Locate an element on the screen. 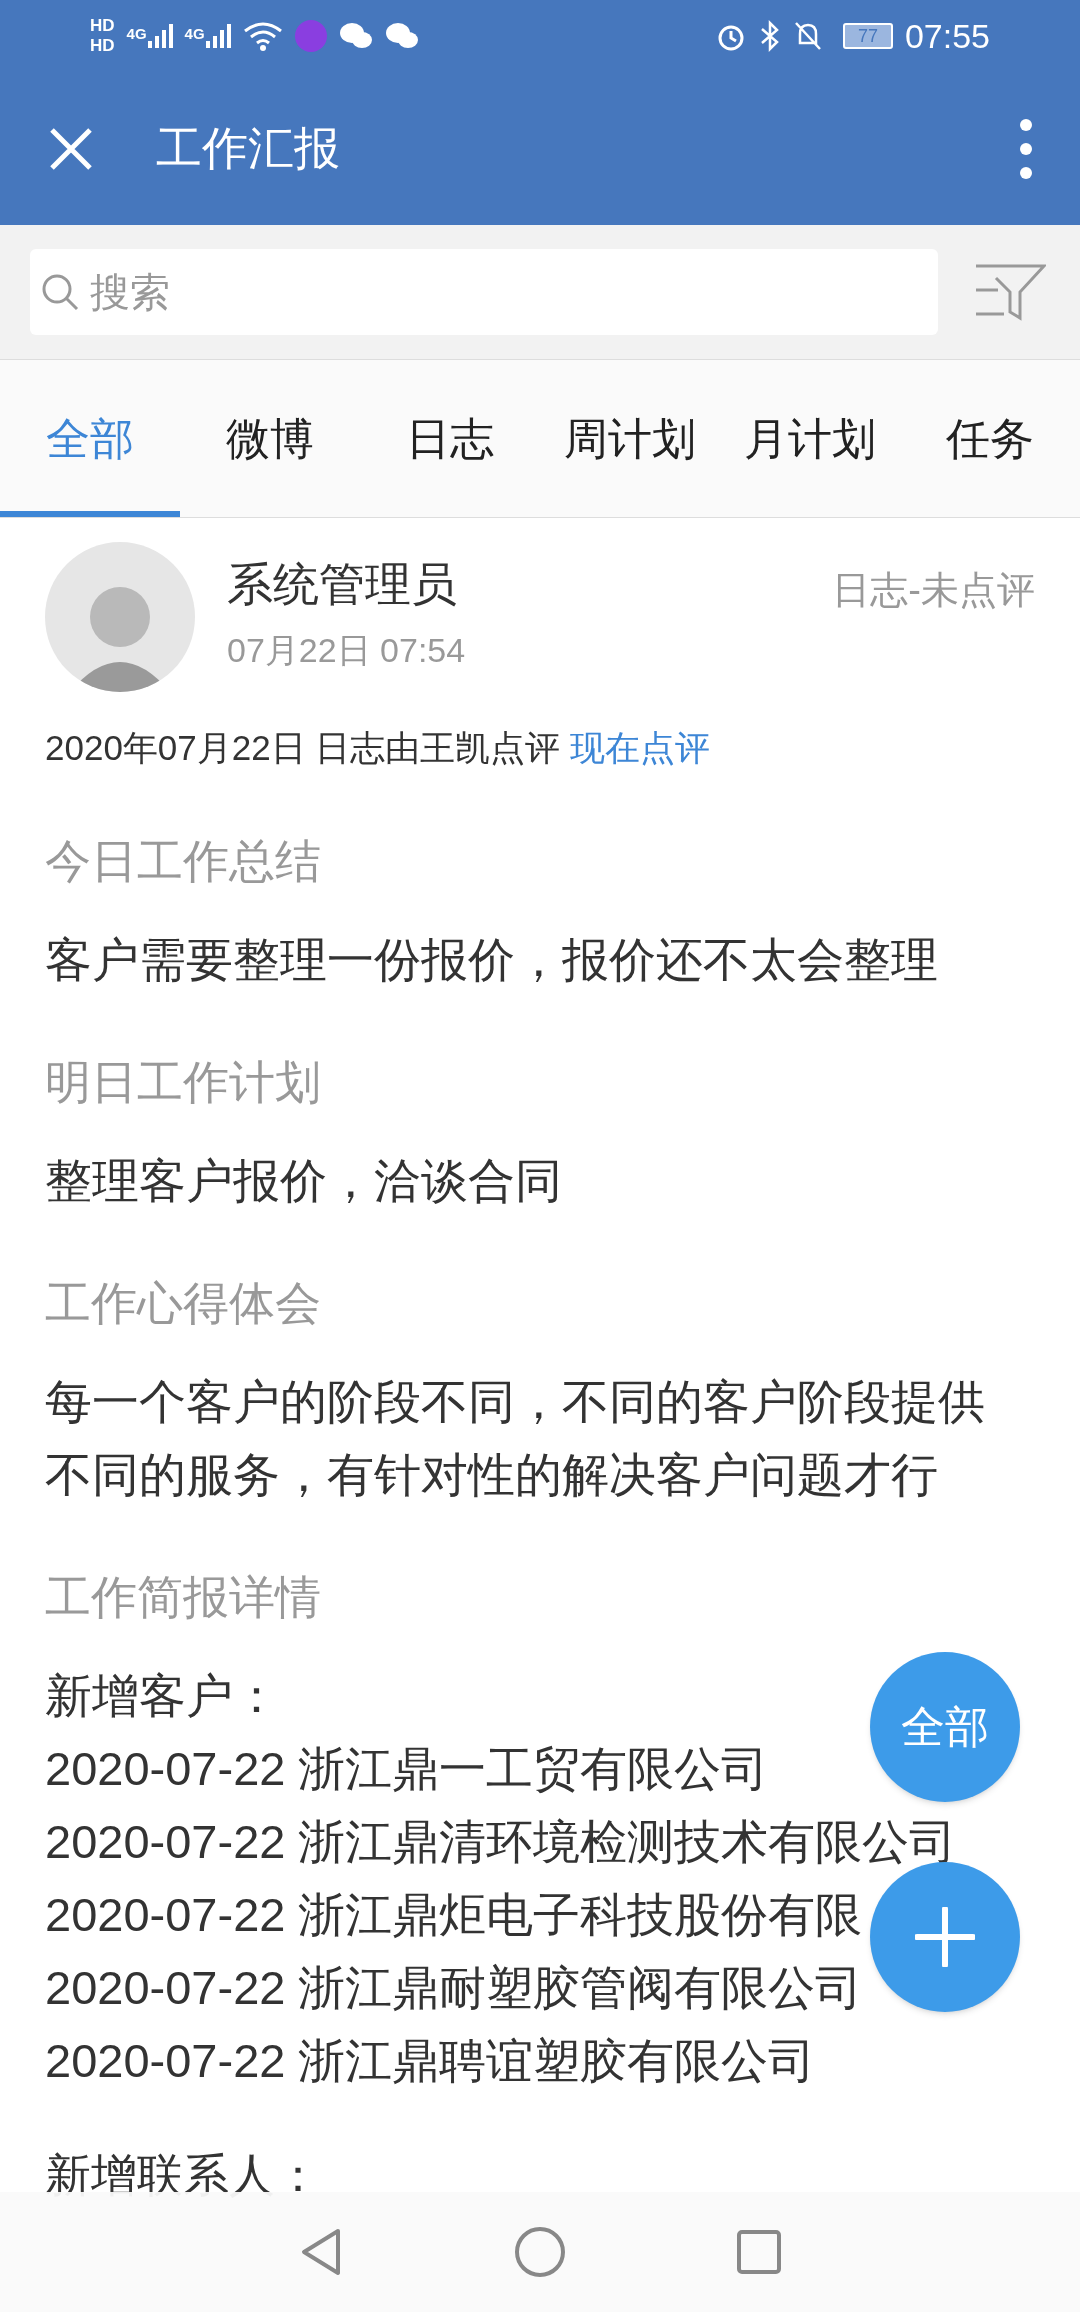  tab: 全部 is located at coordinates (90, 438).